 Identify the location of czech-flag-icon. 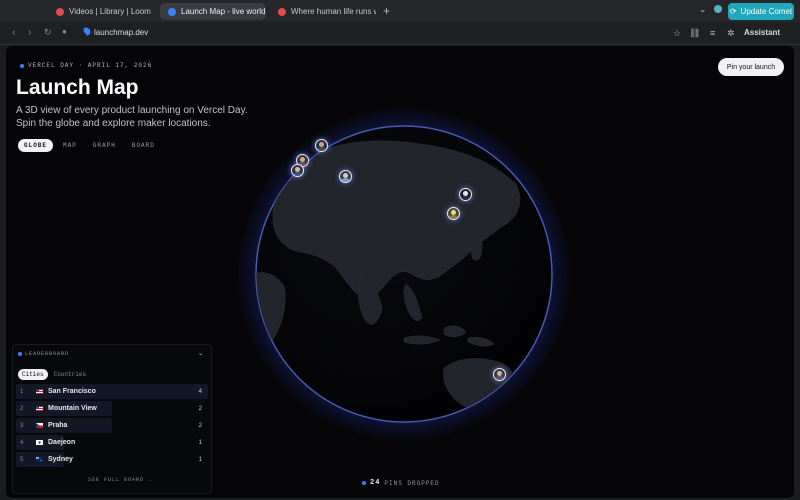
(39, 425).